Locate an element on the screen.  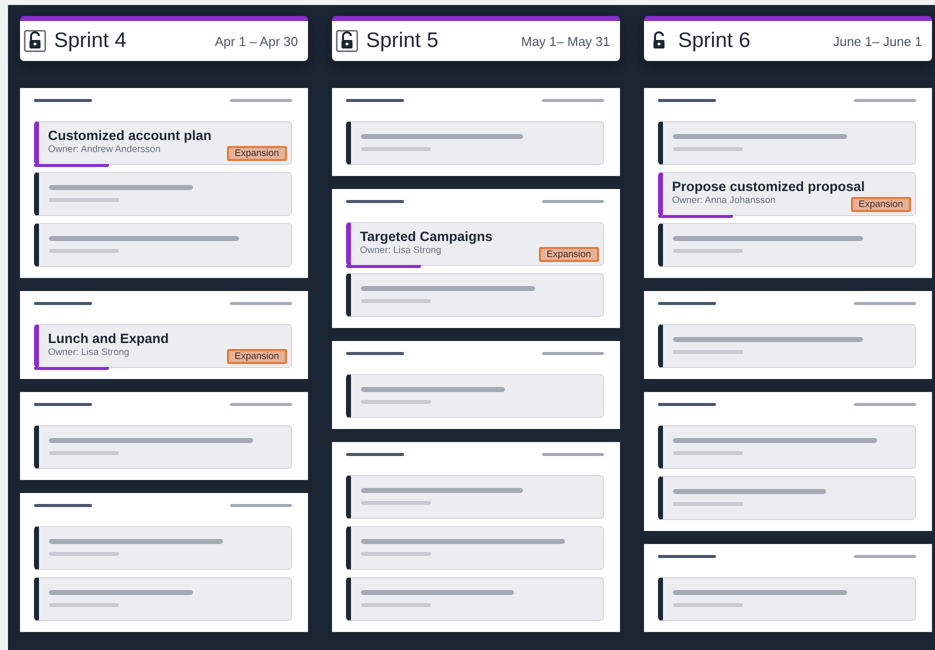
task-card: Lunch and Expand Owner: Lisa Strong Expansion is located at coordinates (163, 346).